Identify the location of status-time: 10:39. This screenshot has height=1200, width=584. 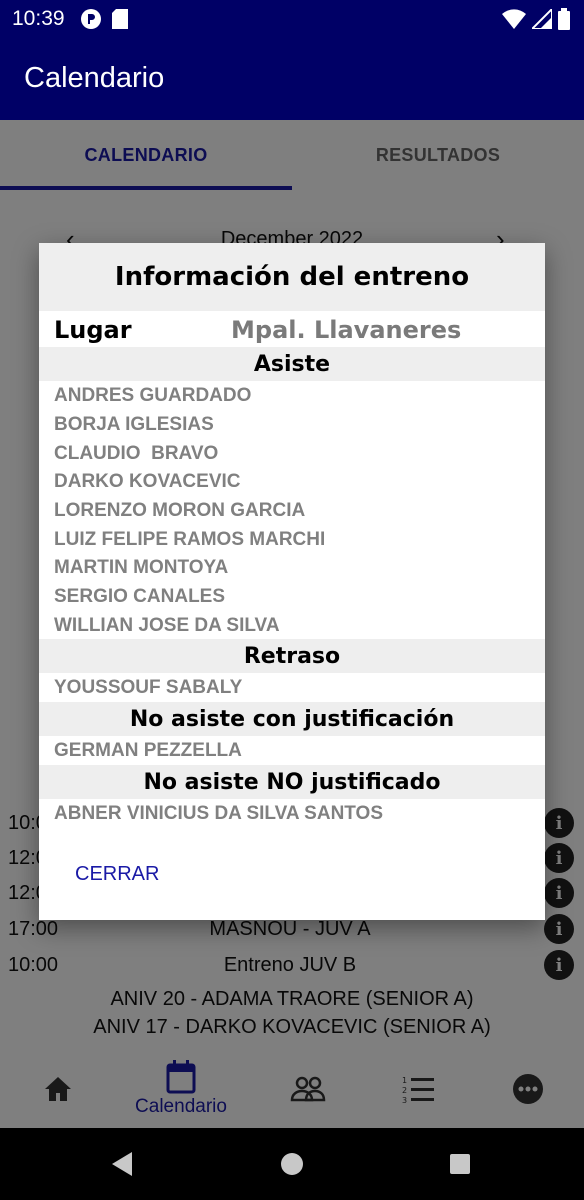
(38, 18).